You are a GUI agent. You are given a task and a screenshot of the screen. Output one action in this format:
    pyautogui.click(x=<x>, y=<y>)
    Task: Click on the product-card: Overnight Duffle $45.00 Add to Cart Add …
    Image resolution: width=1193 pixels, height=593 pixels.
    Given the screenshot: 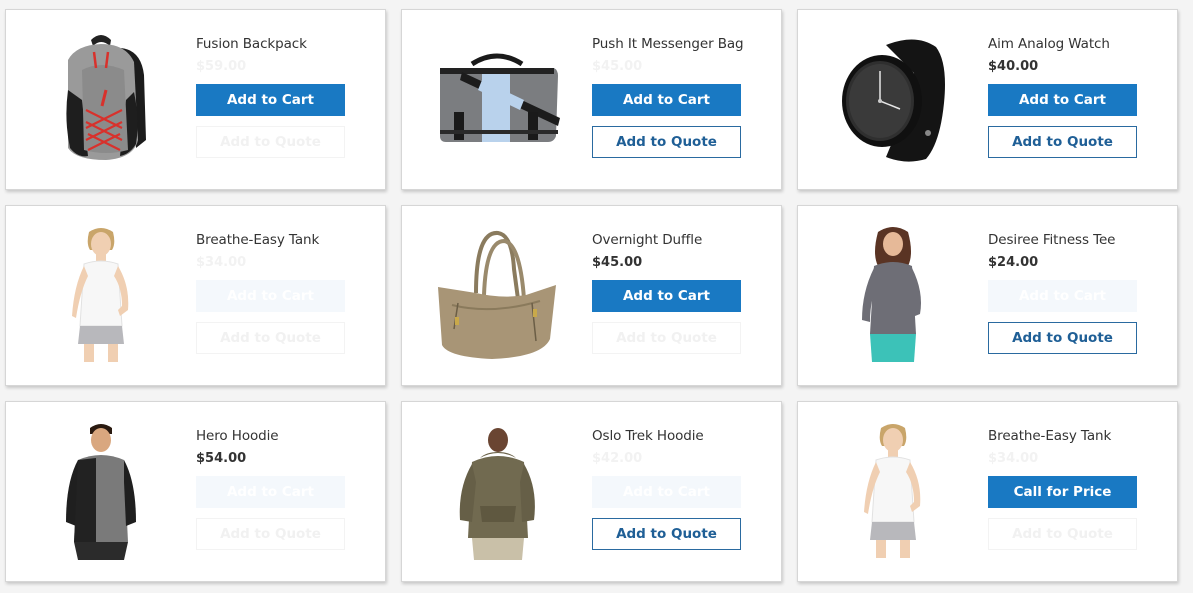 What is the action you would take?
    pyautogui.click(x=591, y=295)
    